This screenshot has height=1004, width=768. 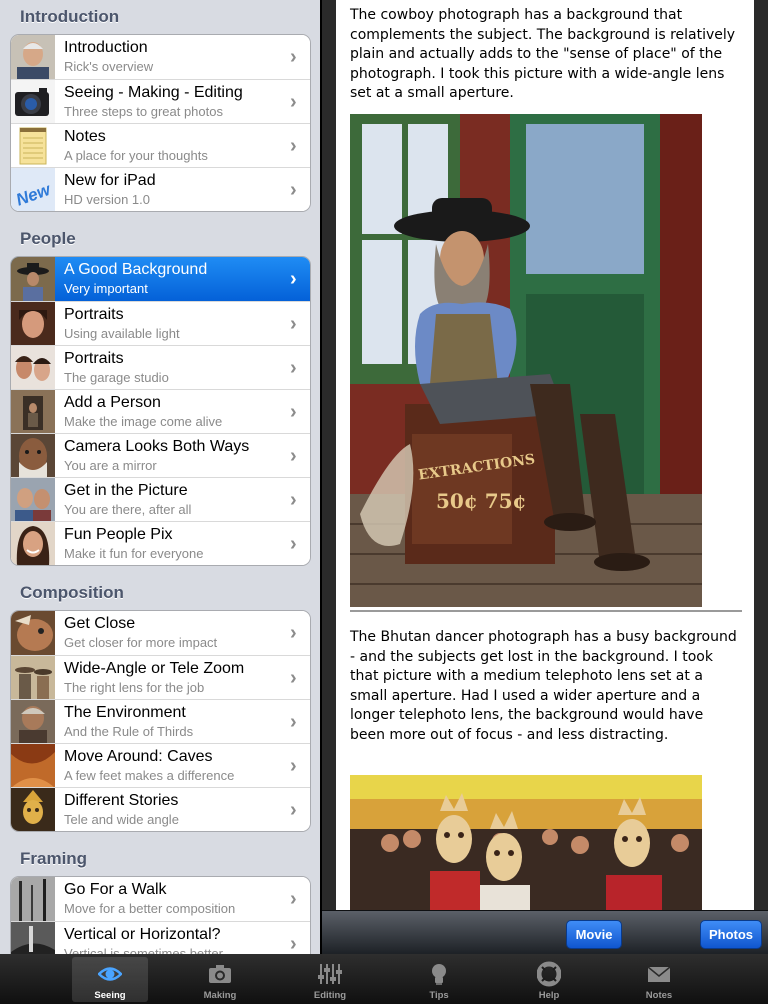 What do you see at coordinates (136, 155) in the screenshot?
I see `item-subtitle: A place for your thoughts` at bounding box center [136, 155].